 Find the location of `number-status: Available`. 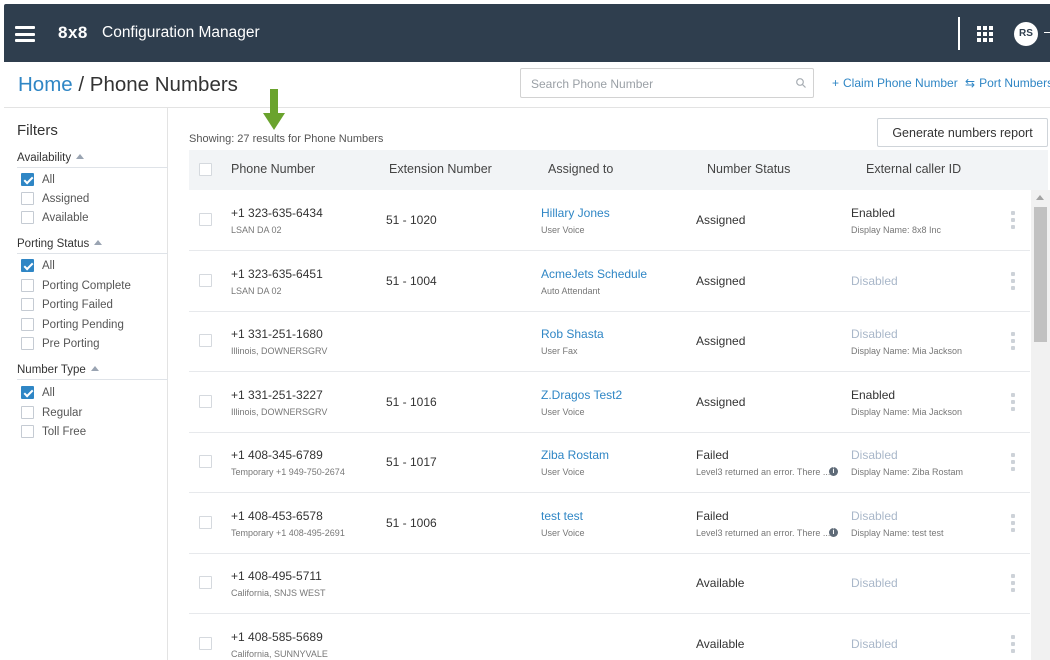

number-status: Available is located at coordinates (720, 644).